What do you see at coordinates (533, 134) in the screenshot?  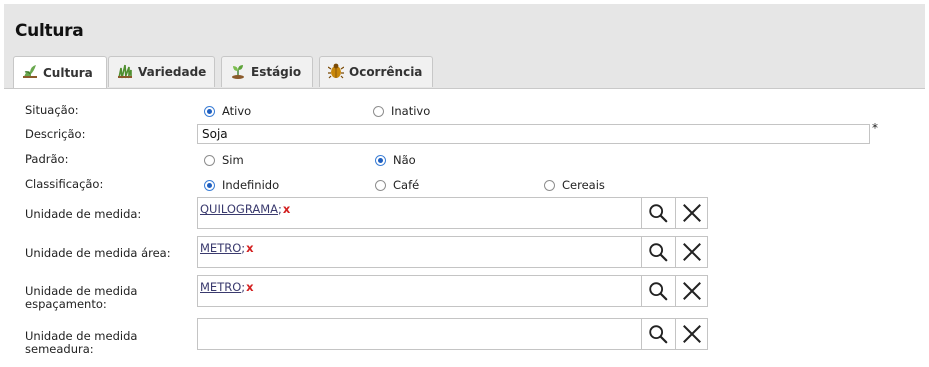 I see `descricao-input` at bounding box center [533, 134].